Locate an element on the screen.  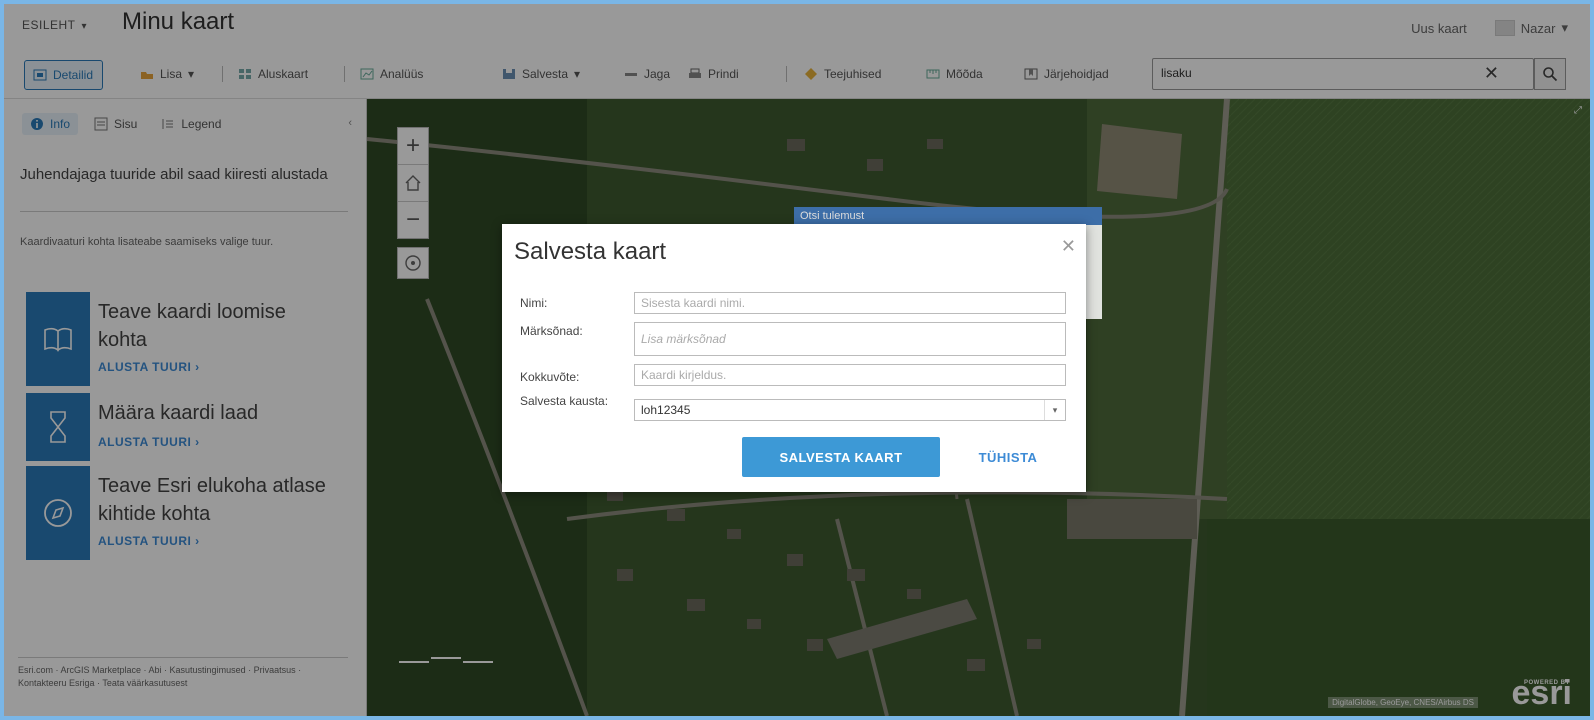
search-icon is located at coordinates (1550, 74).